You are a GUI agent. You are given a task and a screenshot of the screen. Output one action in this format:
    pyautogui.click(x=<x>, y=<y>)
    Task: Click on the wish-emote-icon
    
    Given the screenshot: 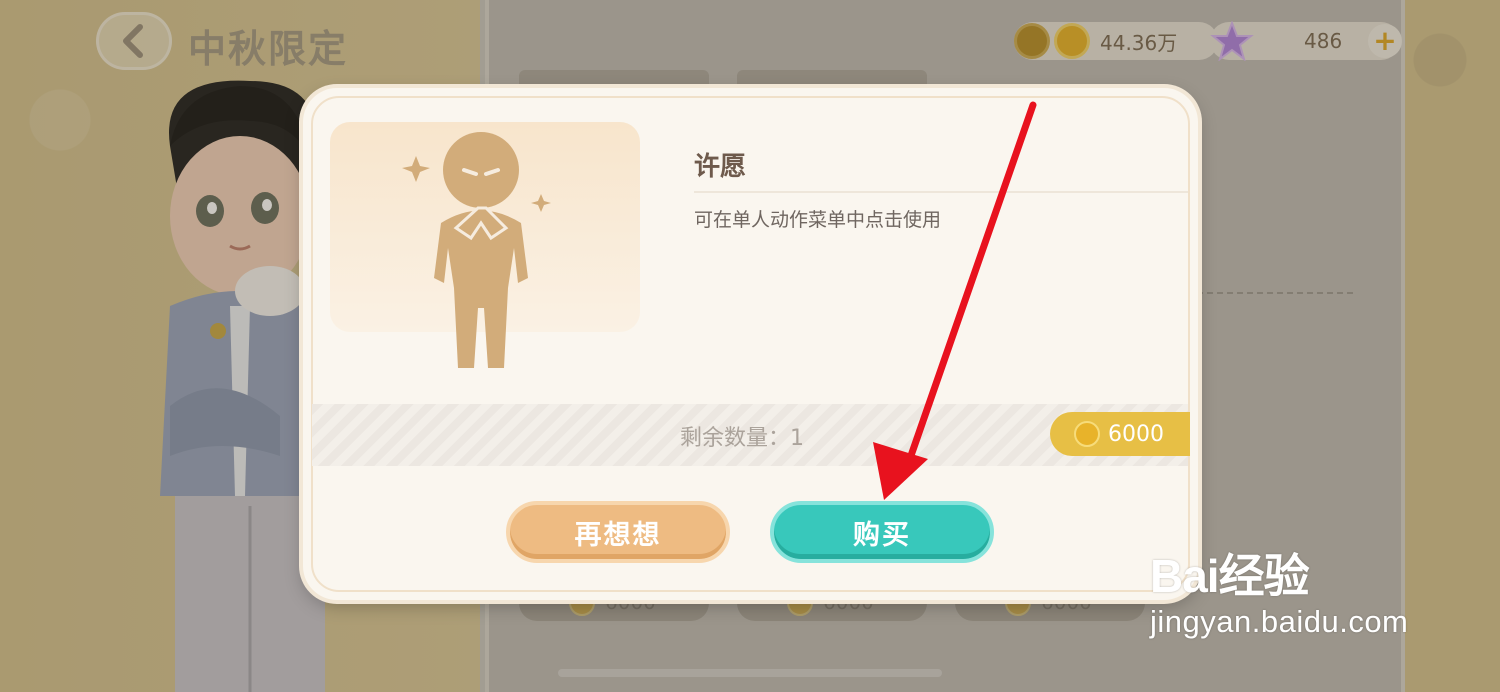 What is the action you would take?
    pyautogui.click(x=476, y=250)
    